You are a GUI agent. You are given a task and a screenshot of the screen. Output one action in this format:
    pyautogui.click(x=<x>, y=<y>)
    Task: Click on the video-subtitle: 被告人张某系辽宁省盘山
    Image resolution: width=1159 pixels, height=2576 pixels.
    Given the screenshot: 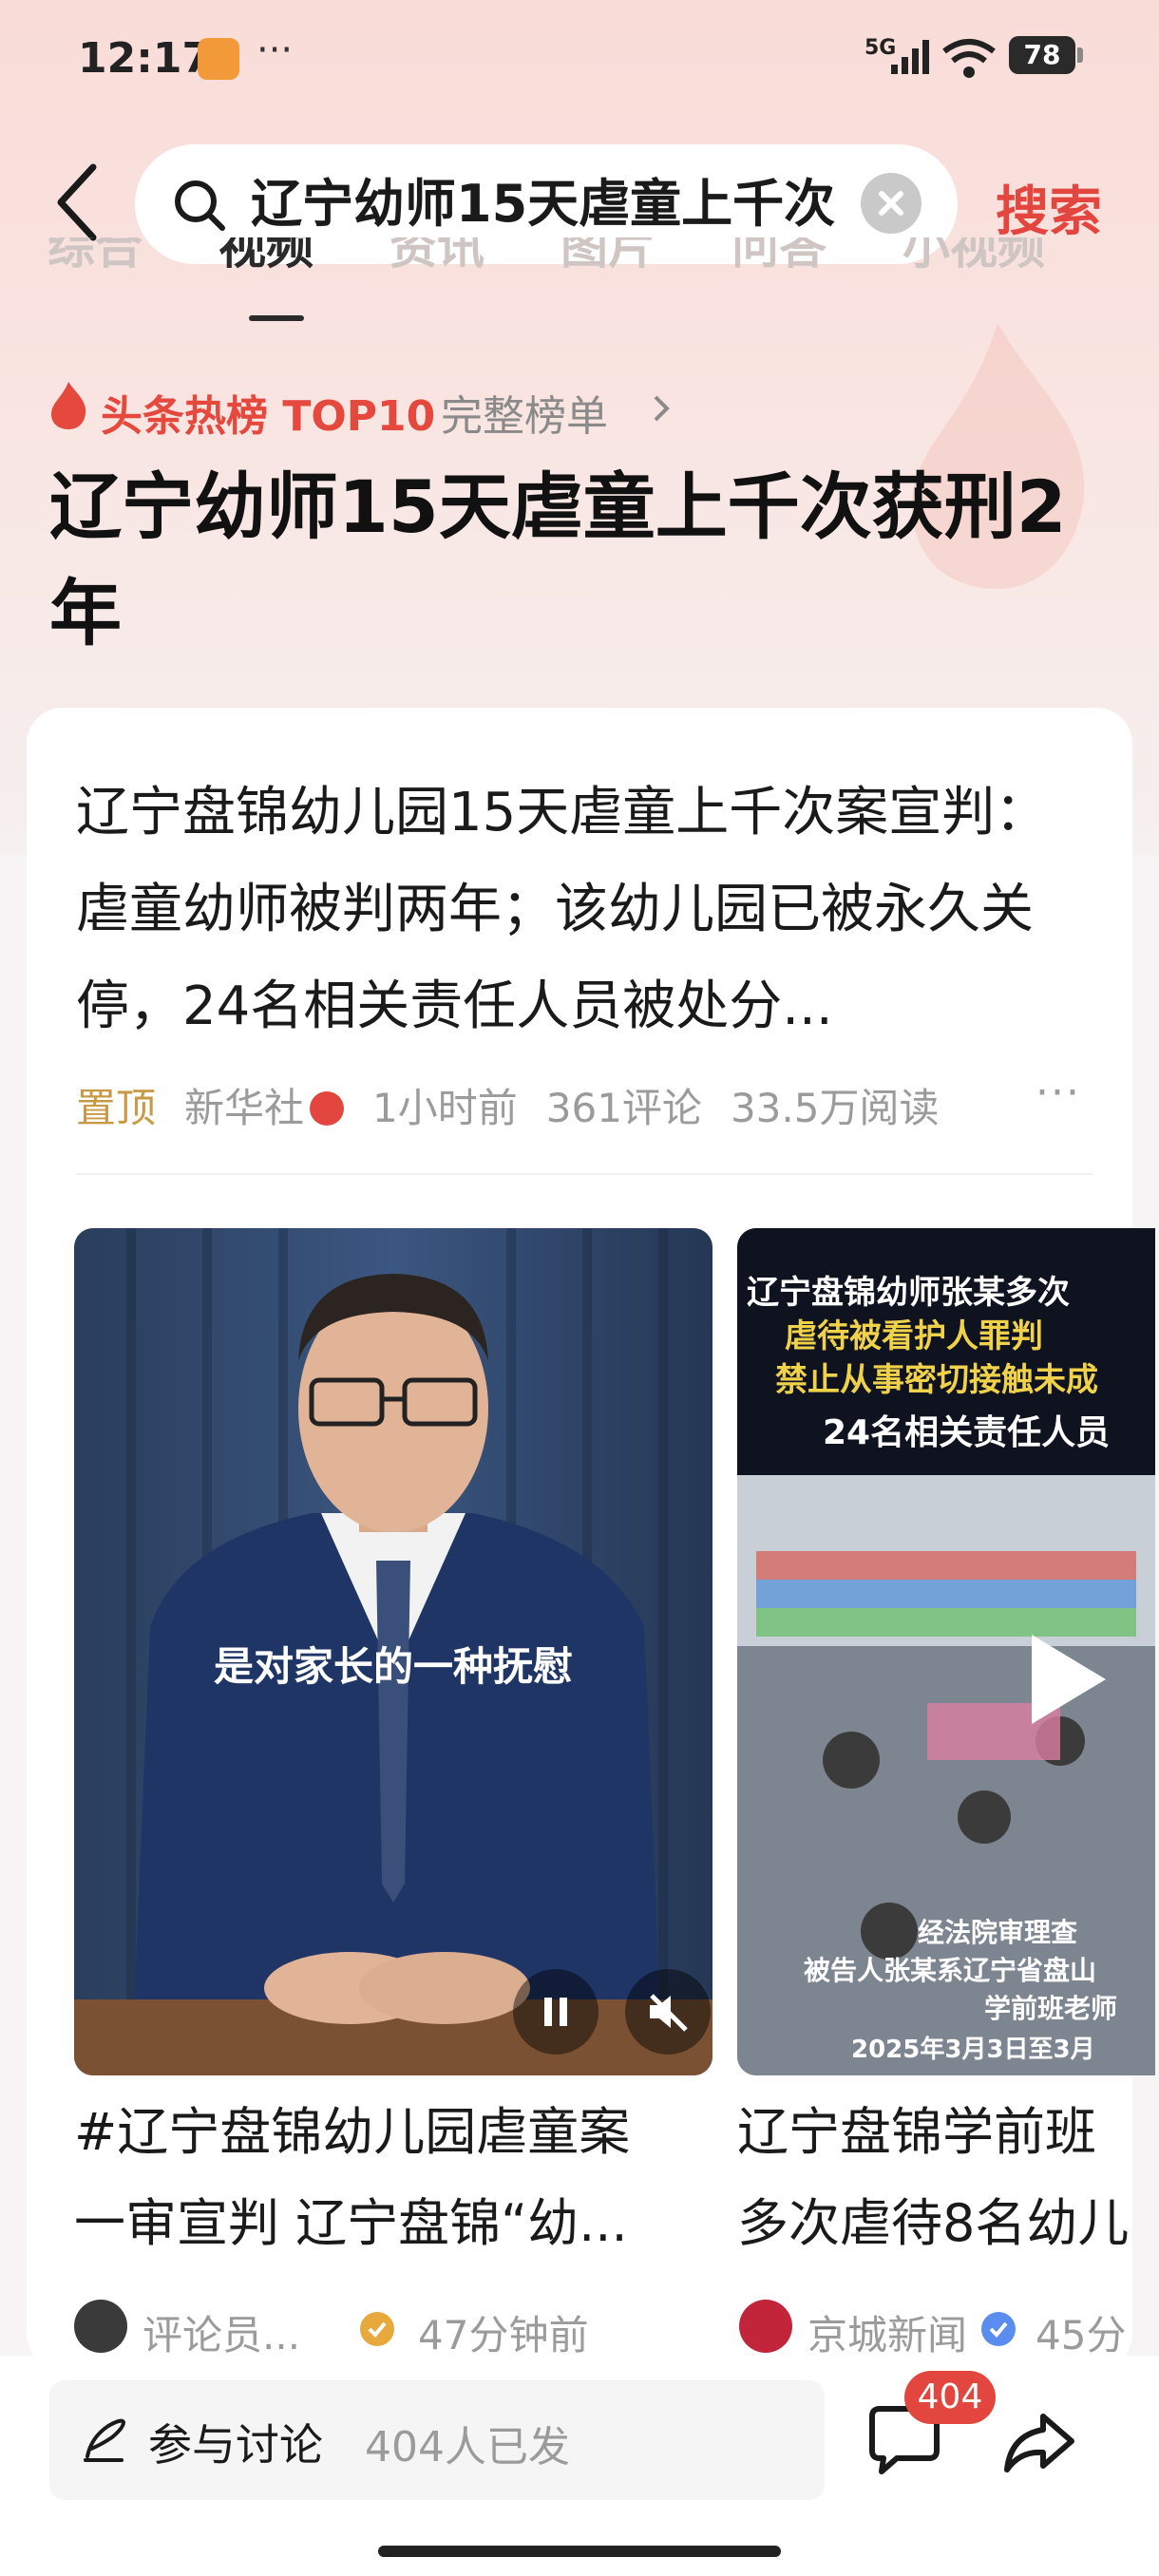 What is the action you would take?
    pyautogui.click(x=950, y=1971)
    